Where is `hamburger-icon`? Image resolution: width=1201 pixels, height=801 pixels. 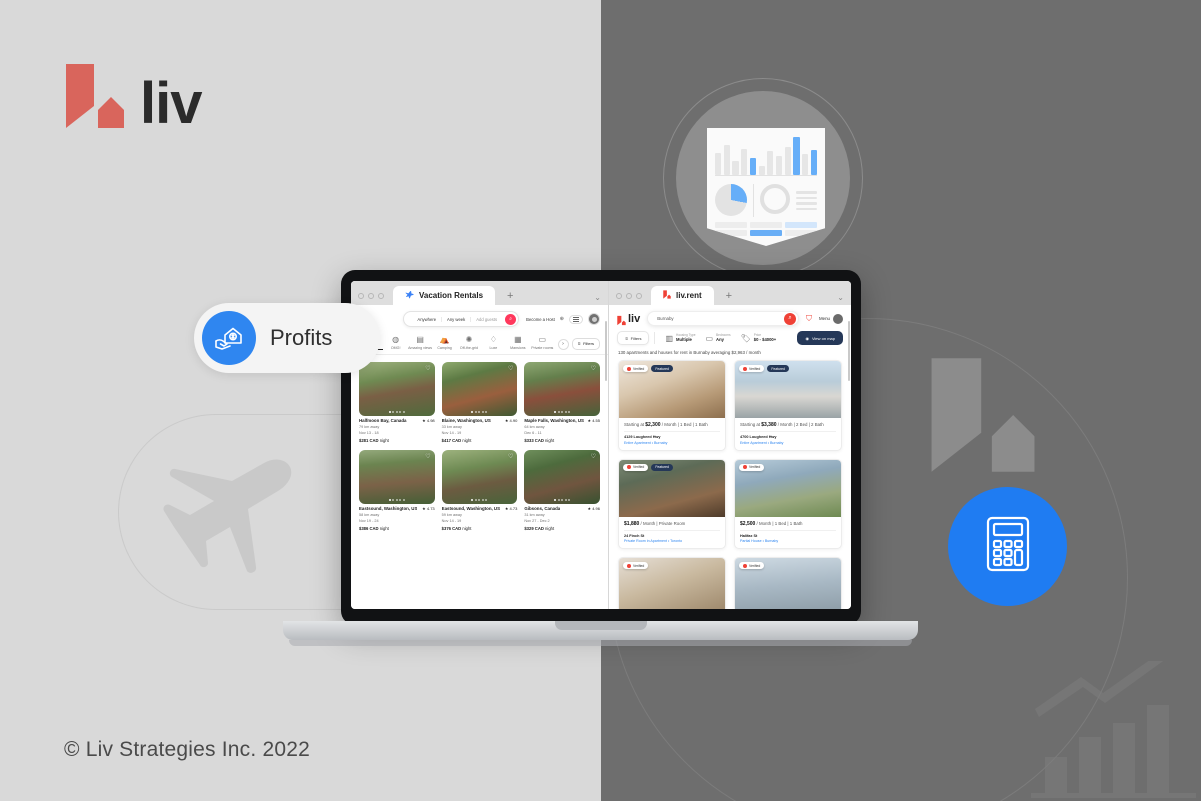
hamburger-icon is located at coordinates (576, 319).